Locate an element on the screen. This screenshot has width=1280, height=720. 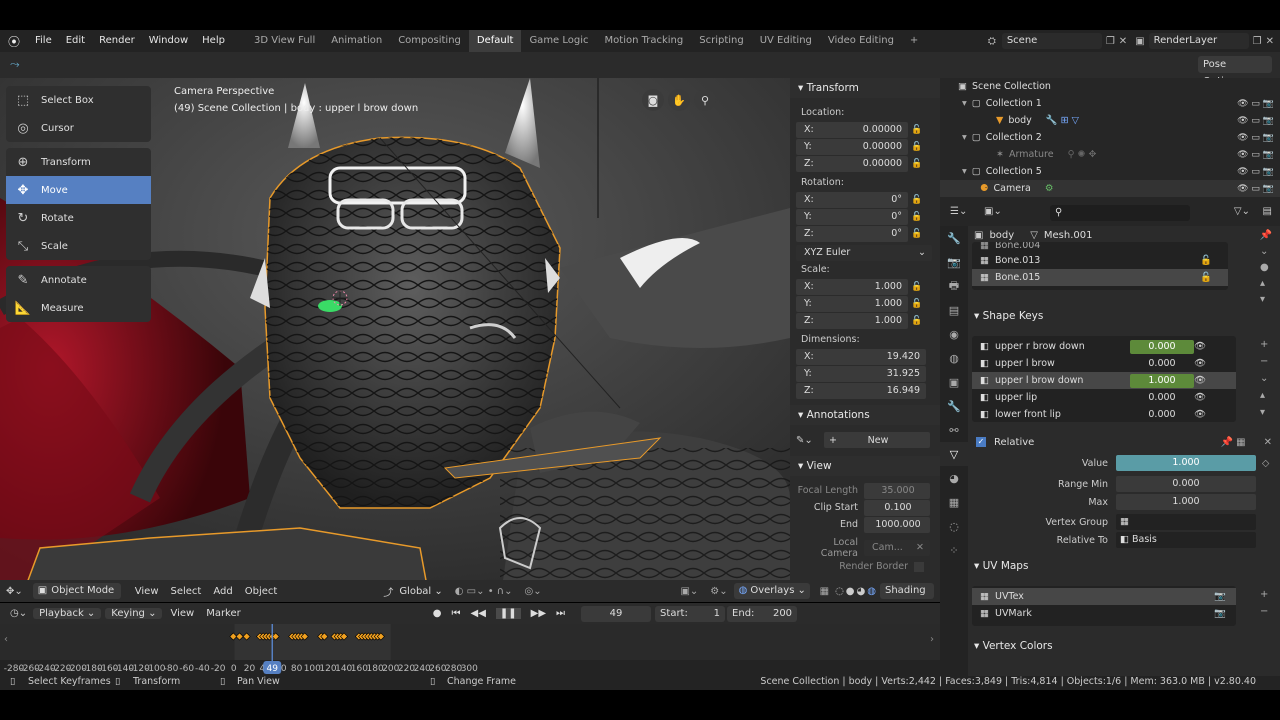
rendered-shading-icon: ◍ is located at coordinates (871, 591).